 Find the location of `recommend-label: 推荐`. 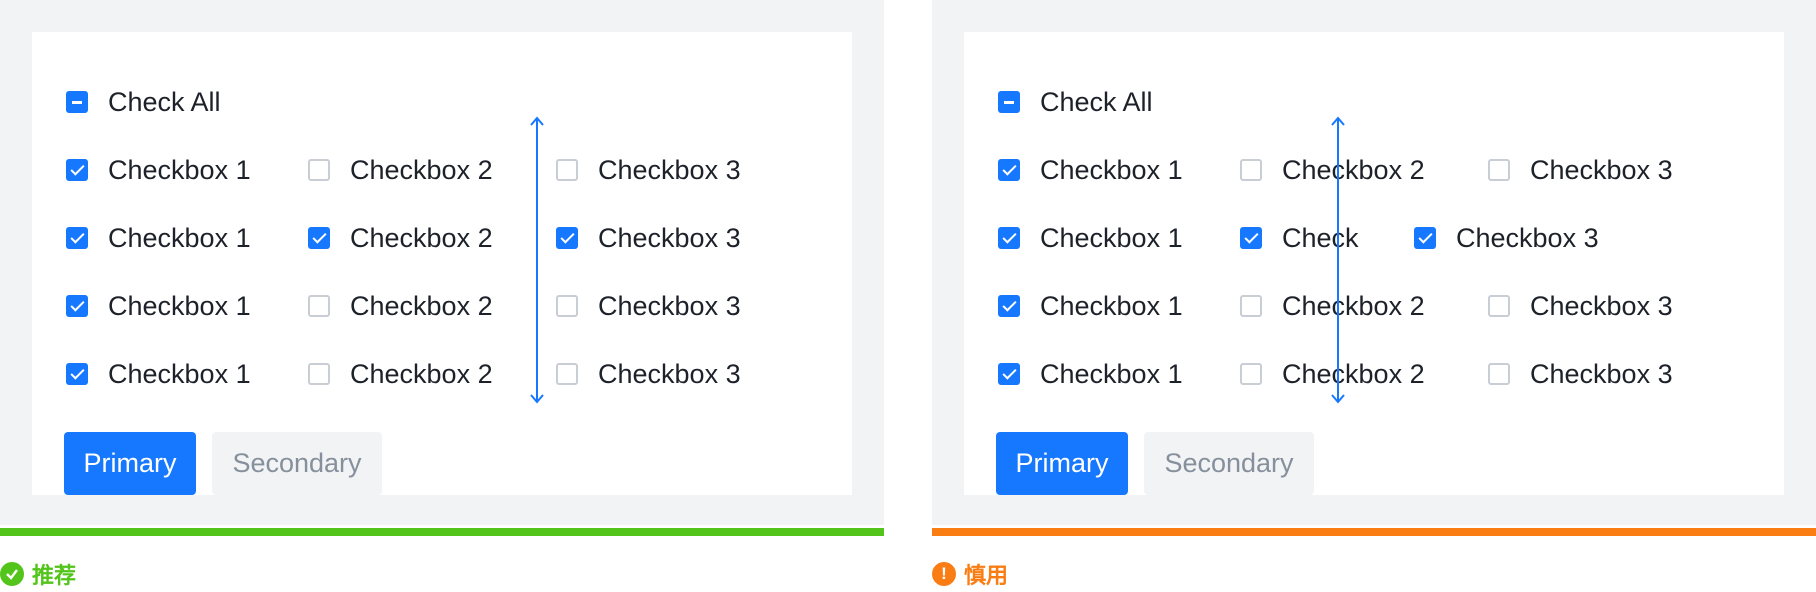

recommend-label: 推荐 is located at coordinates (54, 576).